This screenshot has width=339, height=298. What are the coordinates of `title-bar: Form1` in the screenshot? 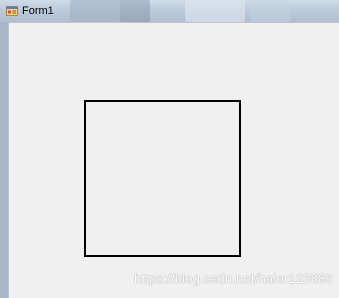 It's located at (169, 11).